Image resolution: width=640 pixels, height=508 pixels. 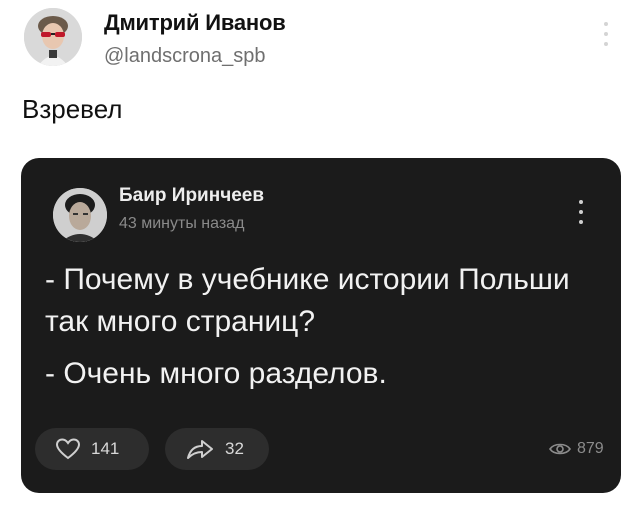 I want to click on embedded-avatar-image, so click(x=80, y=215).